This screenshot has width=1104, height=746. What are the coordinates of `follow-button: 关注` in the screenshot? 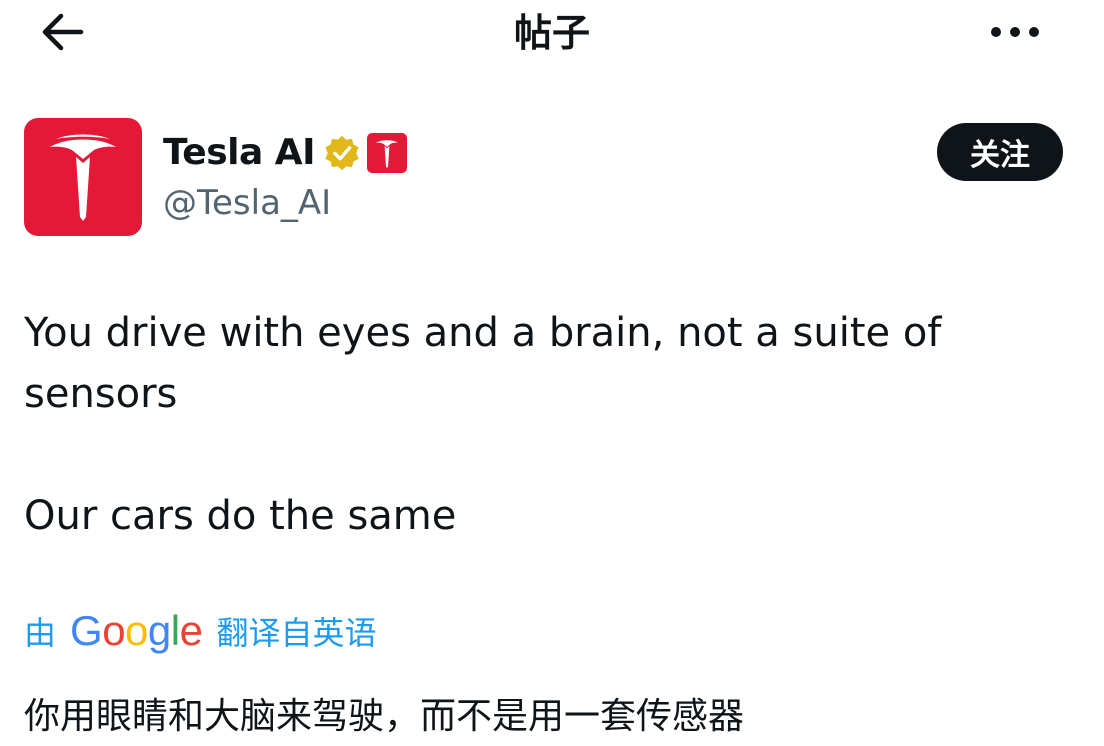 It's located at (1000, 152).